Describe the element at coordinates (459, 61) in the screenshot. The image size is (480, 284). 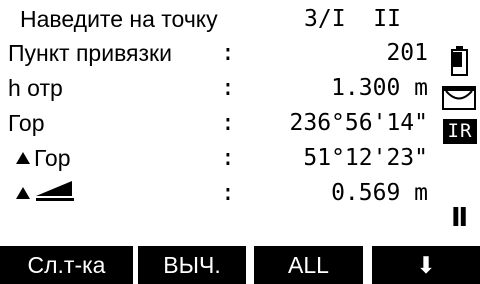
I see `battery-icon` at that location.